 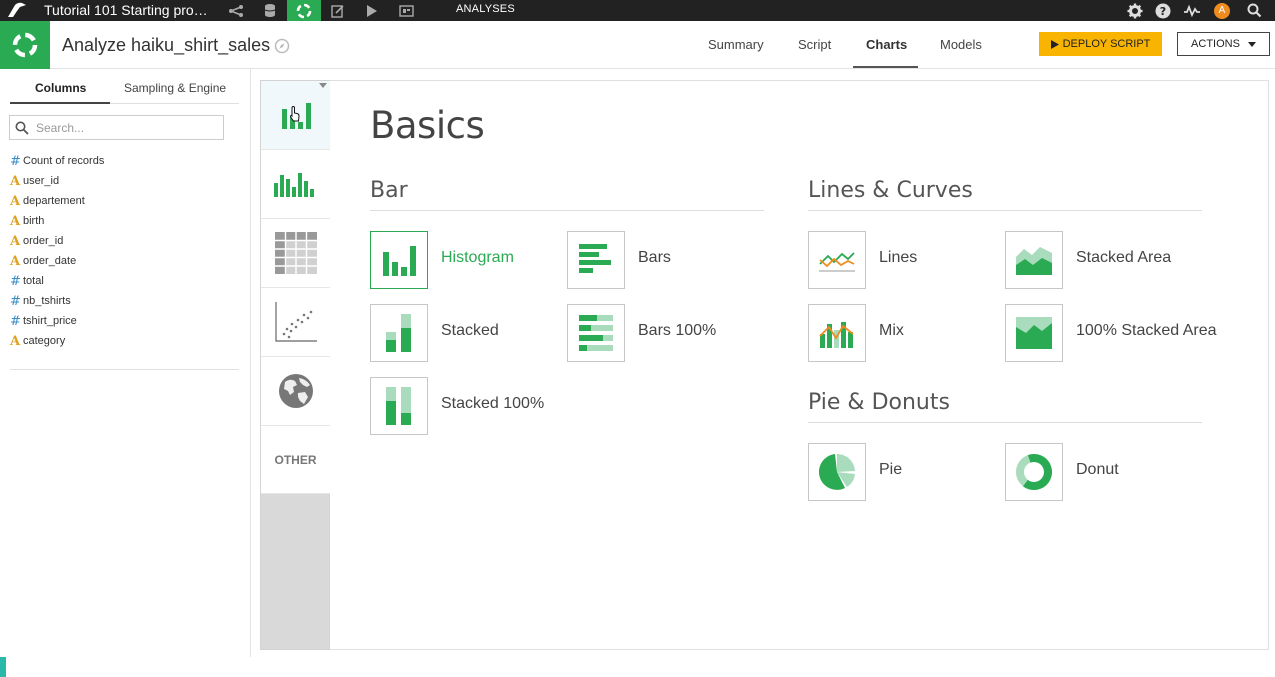 I want to click on column-name: order_date, so click(x=50, y=261).